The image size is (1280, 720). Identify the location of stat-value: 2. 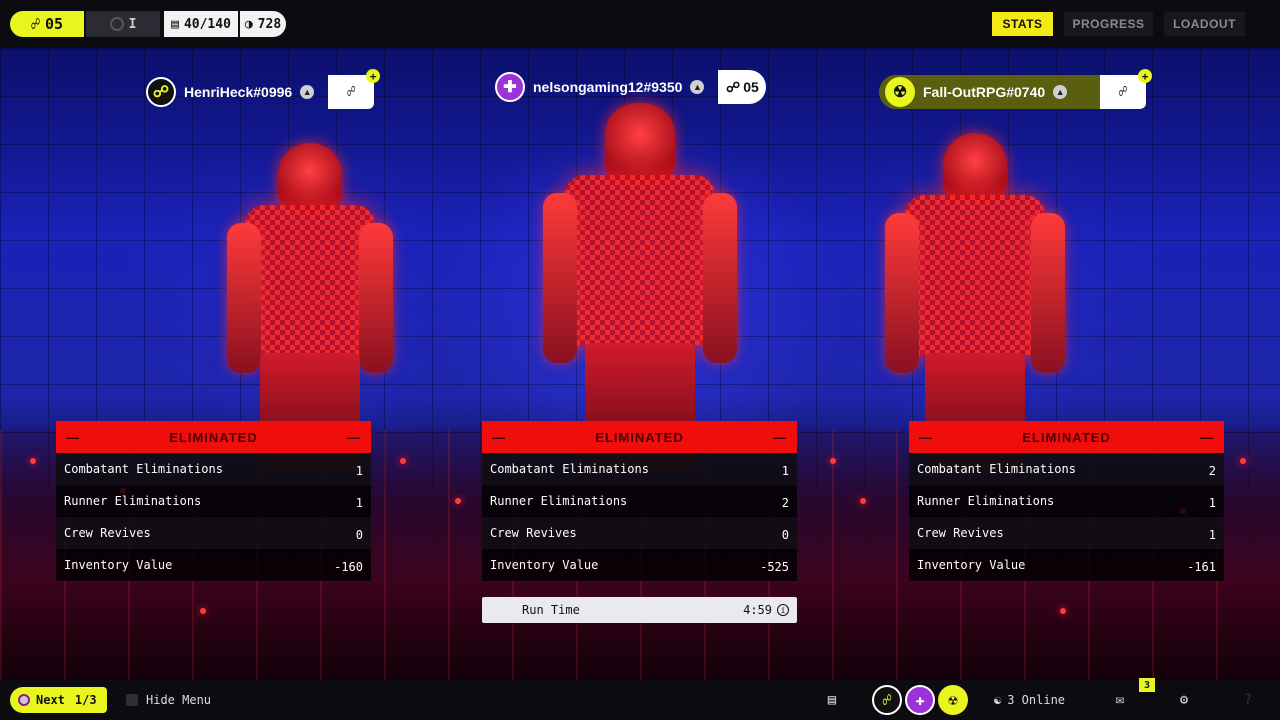
(785, 503).